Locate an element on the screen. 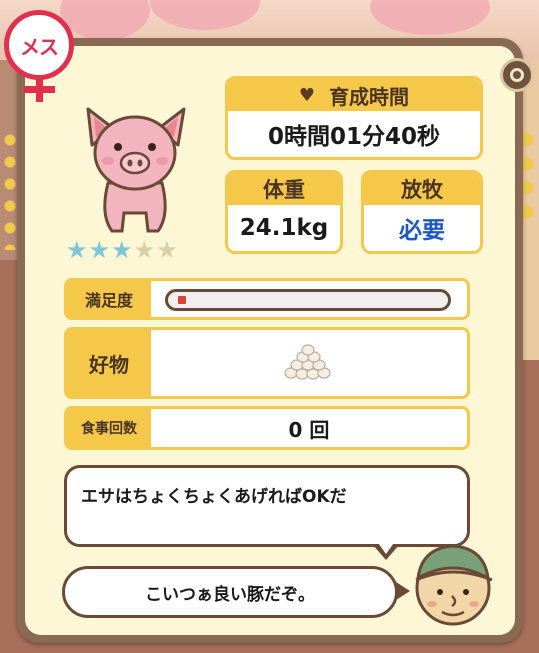 Image resolution: width=539 pixels, height=653 pixels. satisfaction-body is located at coordinates (309, 299).